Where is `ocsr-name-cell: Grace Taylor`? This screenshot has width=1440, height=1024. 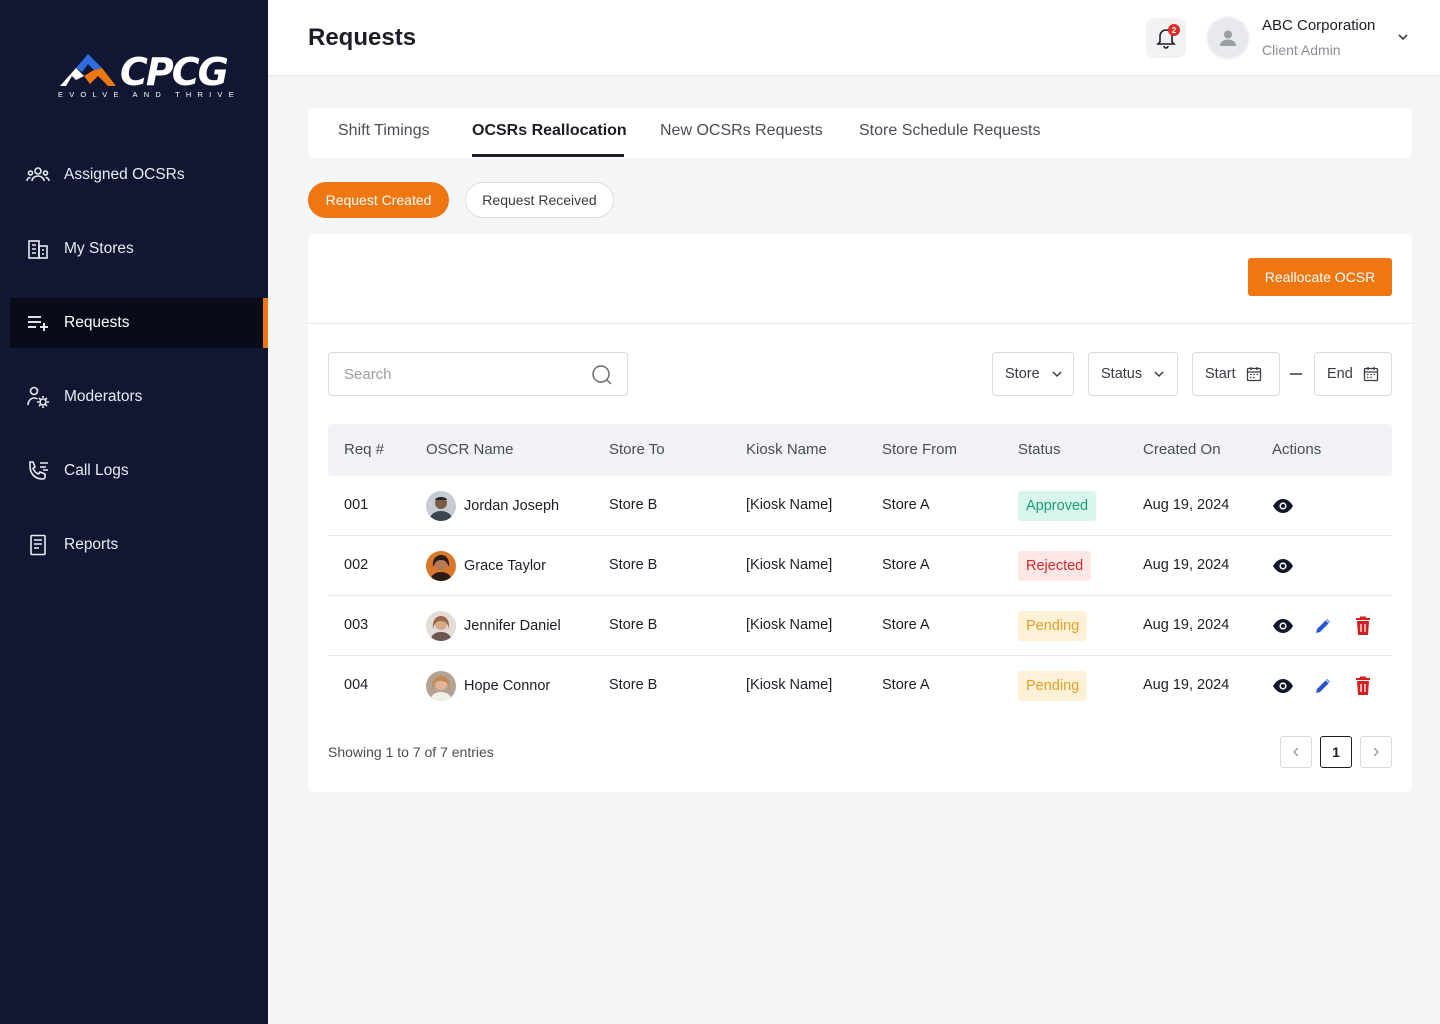
ocsr-name-cell: Grace Taylor is located at coordinates (486, 566).